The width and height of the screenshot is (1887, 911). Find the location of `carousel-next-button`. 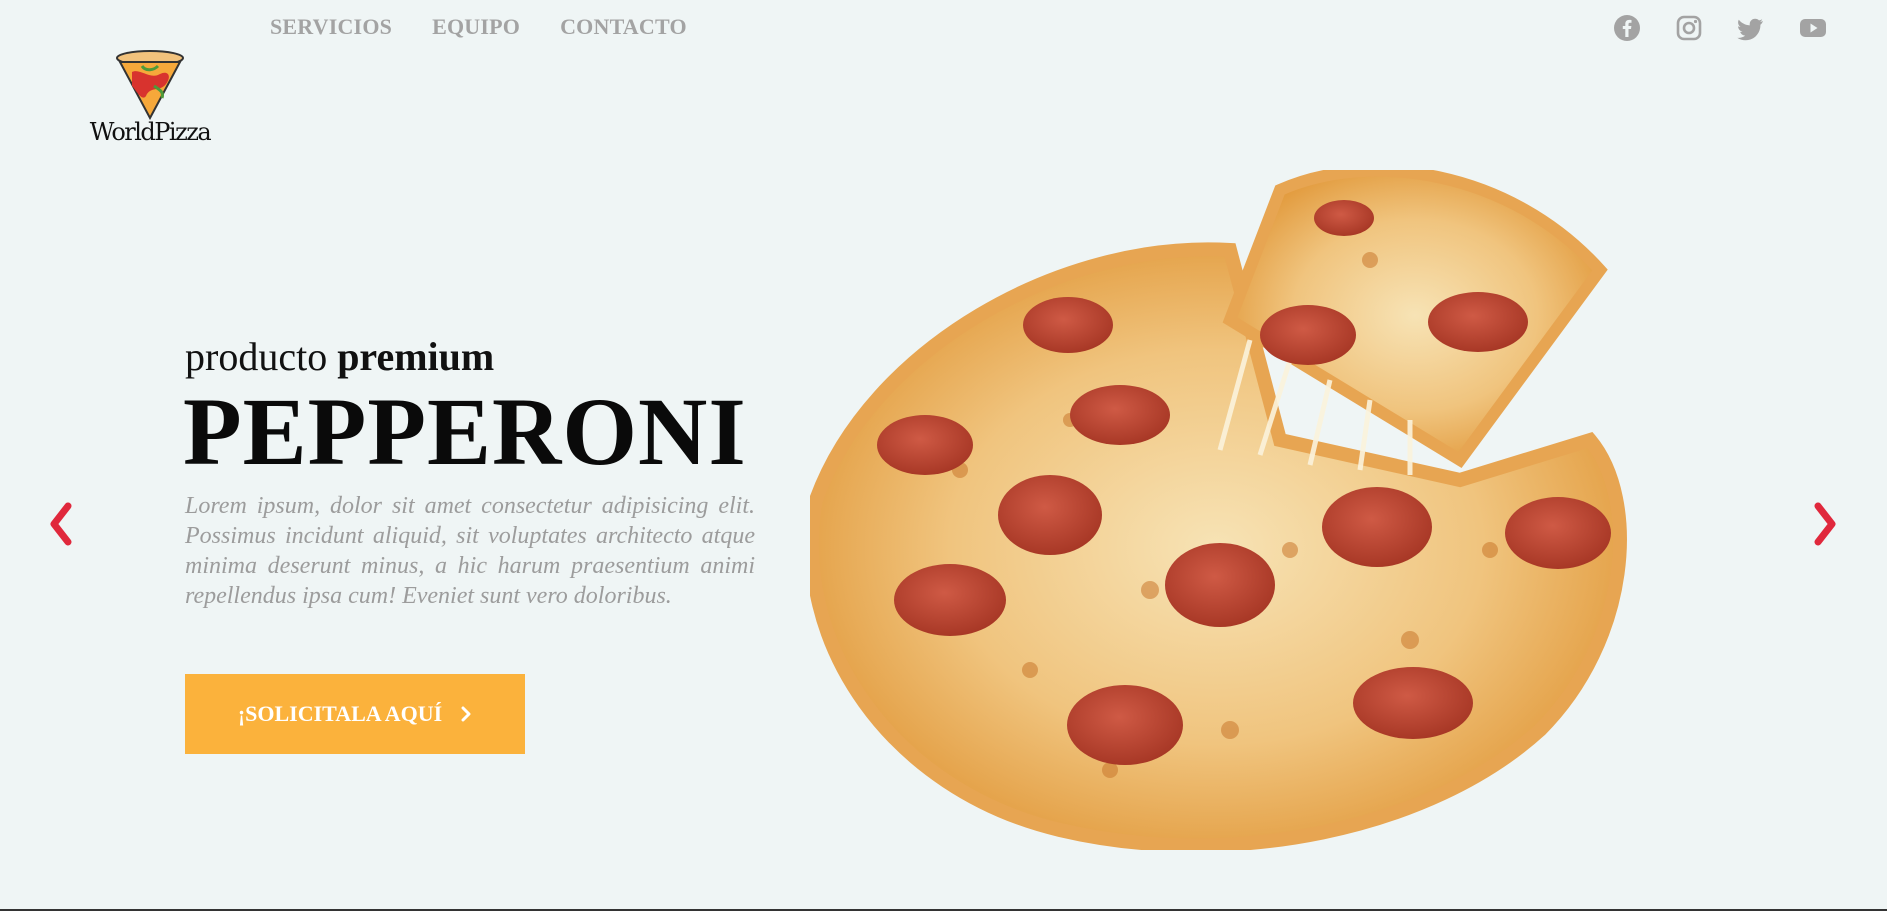

carousel-next-button is located at coordinates (1825, 524).